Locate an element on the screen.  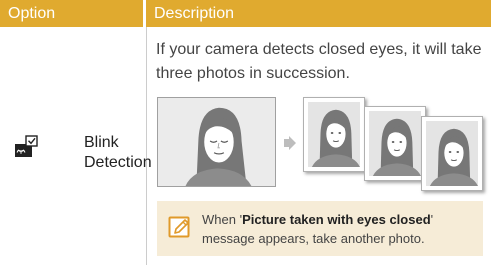
right-arrow-icon is located at coordinates (290, 143).